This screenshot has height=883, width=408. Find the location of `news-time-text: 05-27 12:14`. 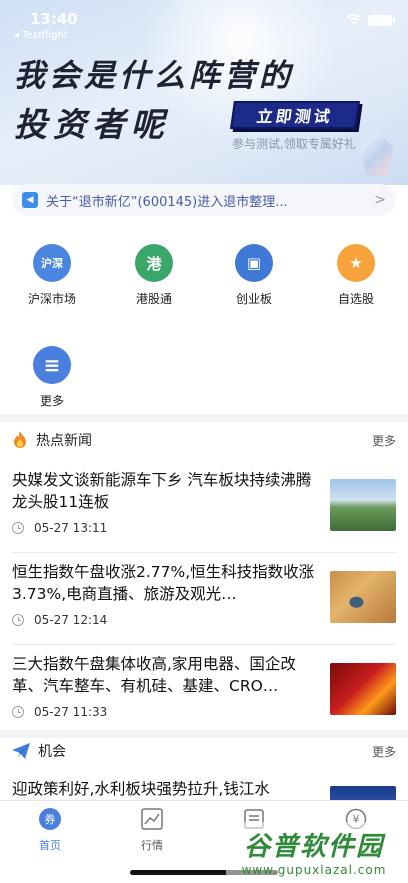

news-time-text: 05-27 12:14 is located at coordinates (71, 620).